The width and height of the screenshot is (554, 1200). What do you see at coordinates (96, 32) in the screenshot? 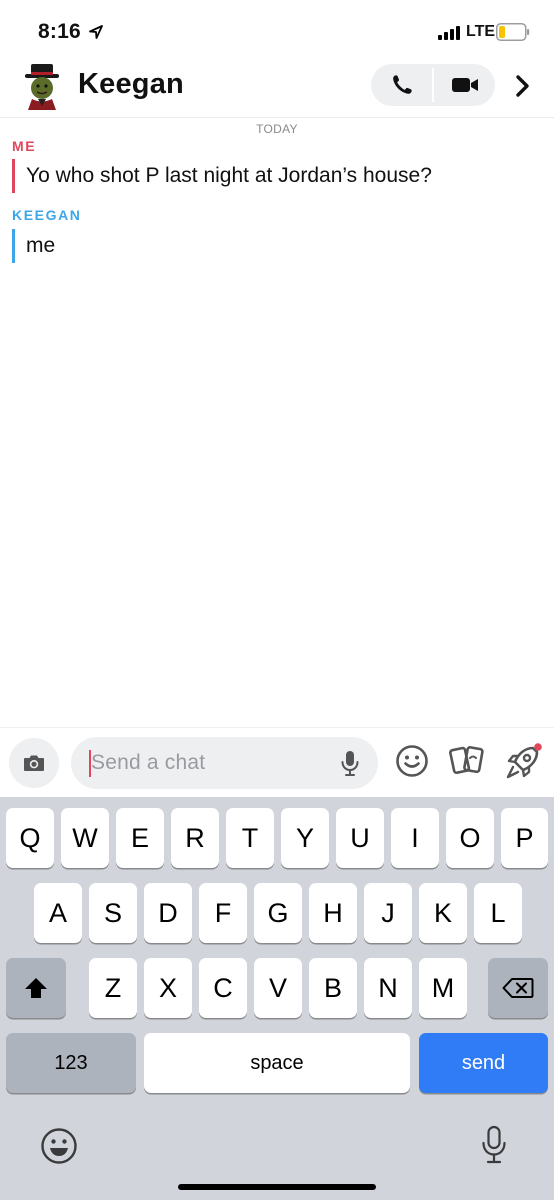
I see `location-arrow-icon` at bounding box center [96, 32].